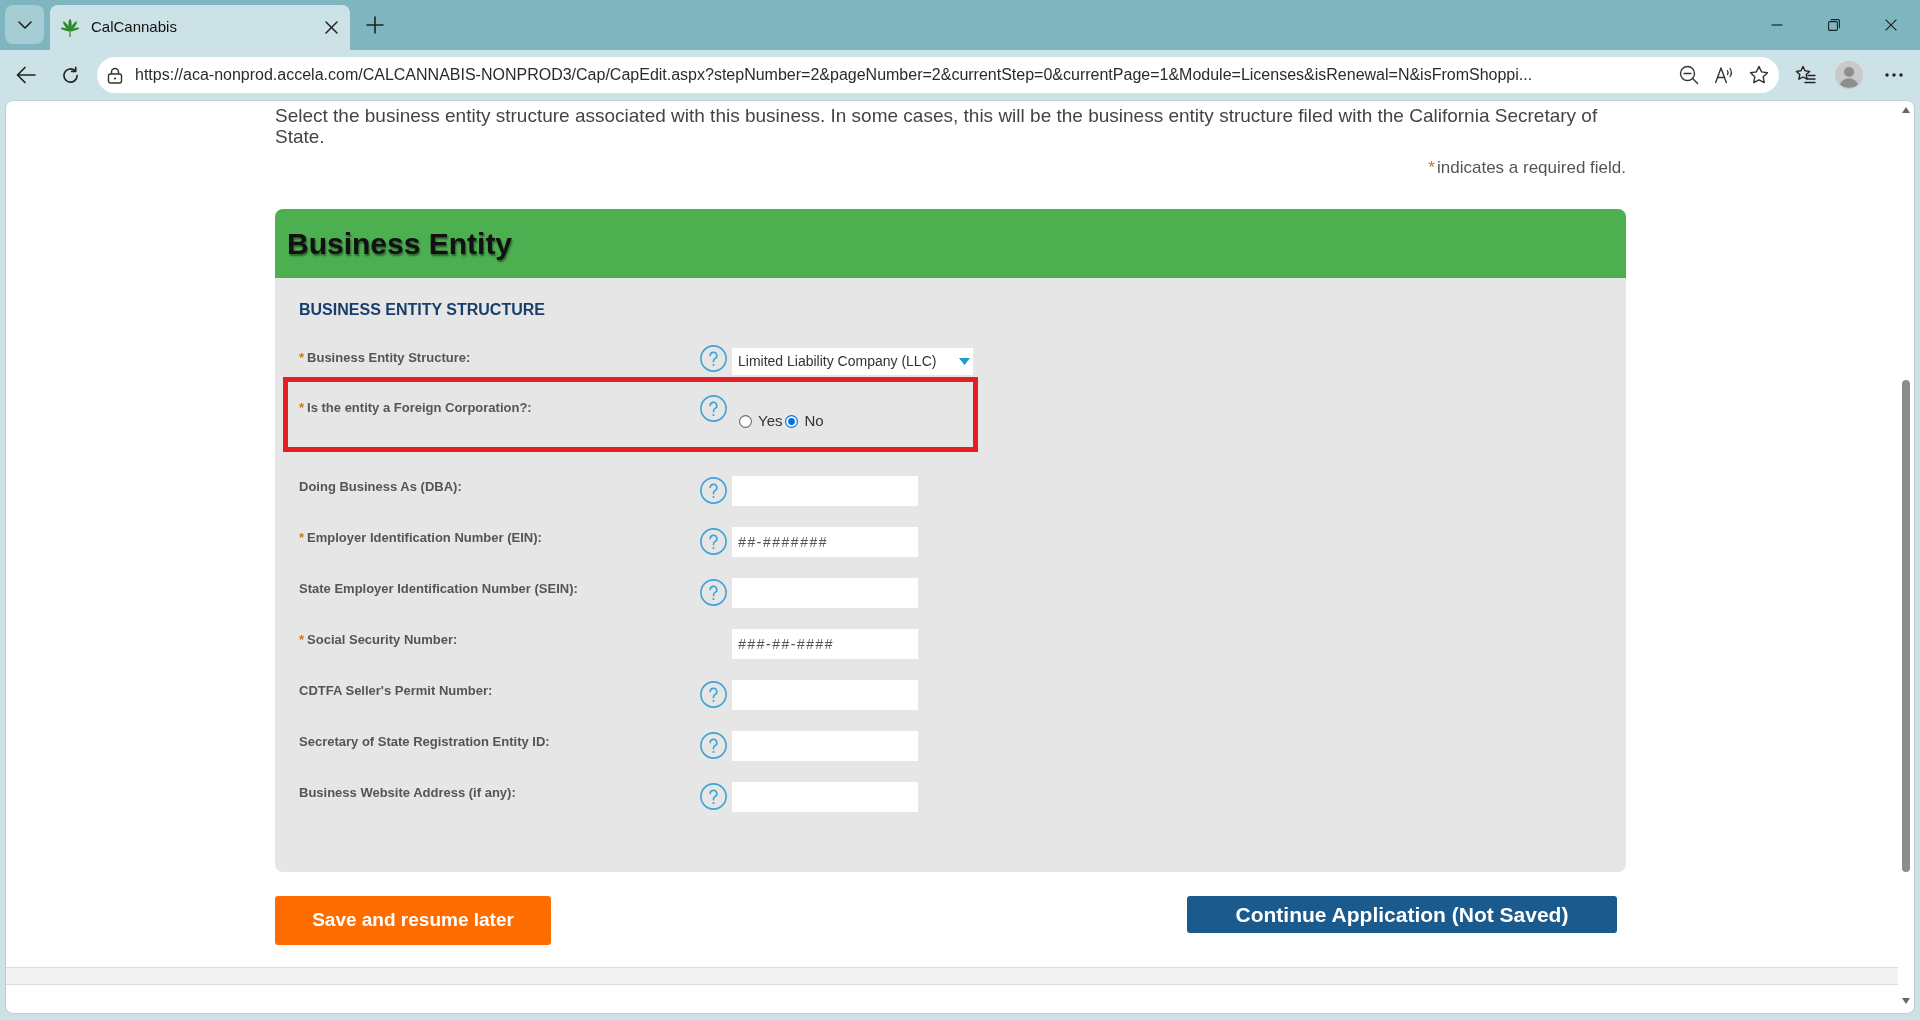  What do you see at coordinates (400, 244) in the screenshot?
I see `section-title: Business Entity` at bounding box center [400, 244].